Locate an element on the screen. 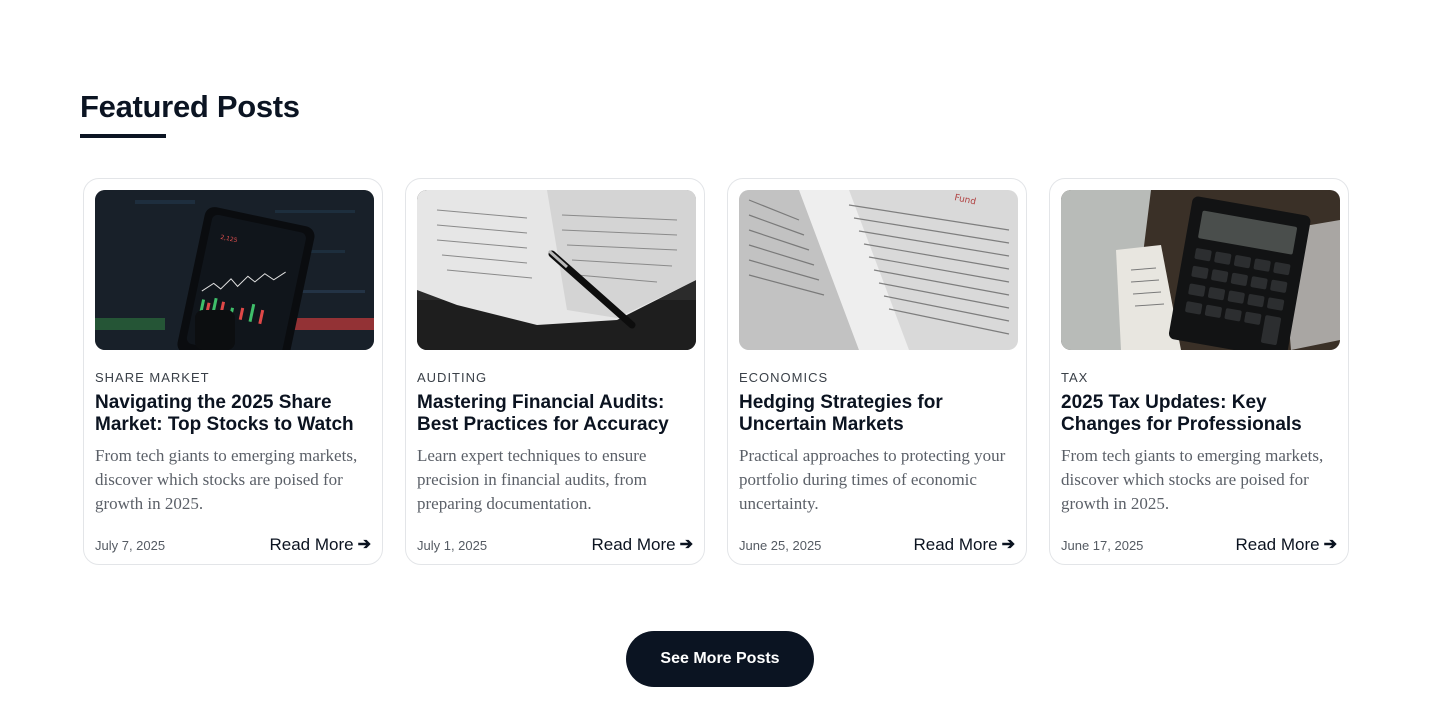  see-more-posts-button: See More Posts is located at coordinates (720, 659).